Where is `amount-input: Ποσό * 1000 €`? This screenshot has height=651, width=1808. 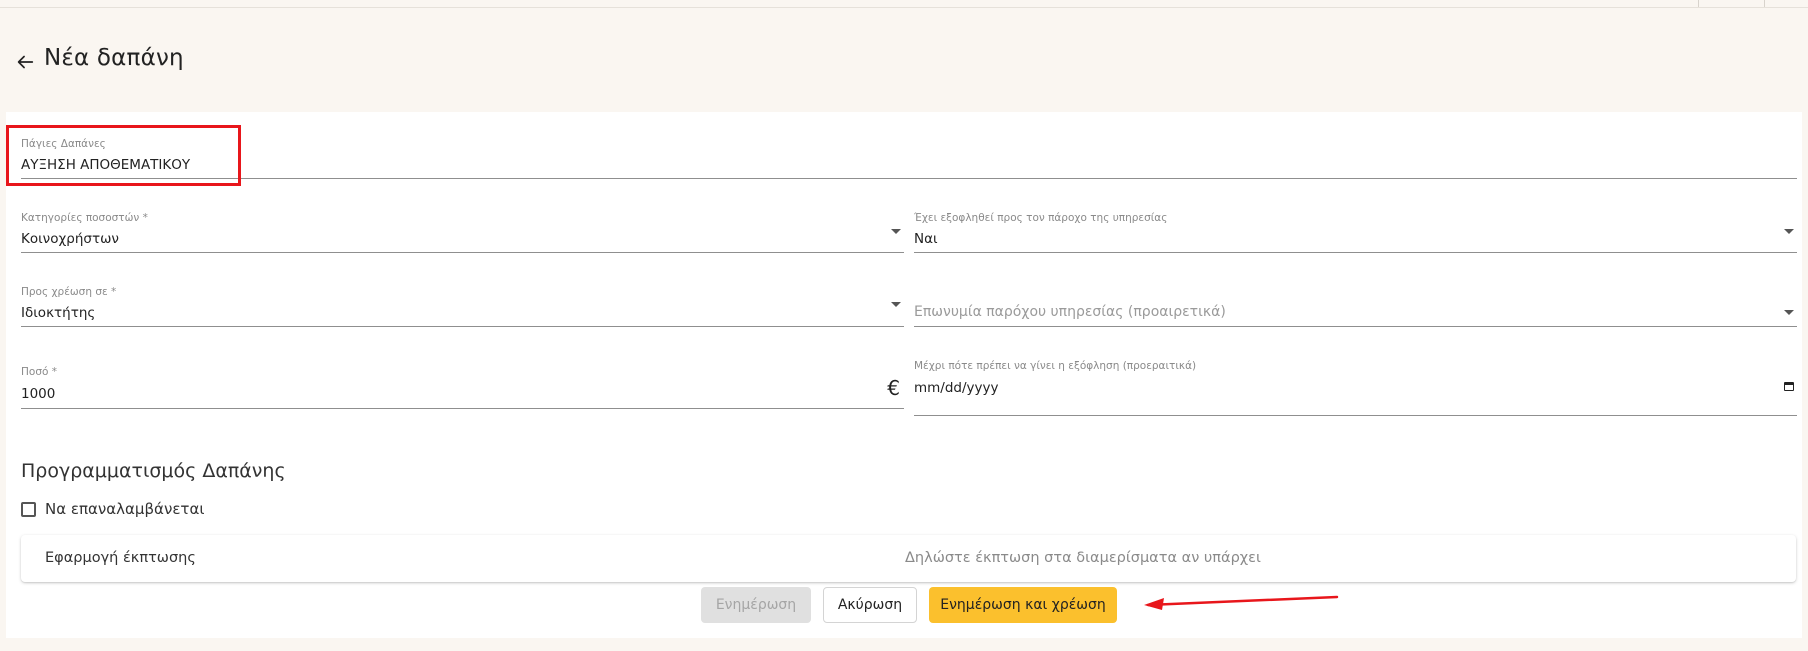
amount-input: Ποσό * 1000 € is located at coordinates (462, 388).